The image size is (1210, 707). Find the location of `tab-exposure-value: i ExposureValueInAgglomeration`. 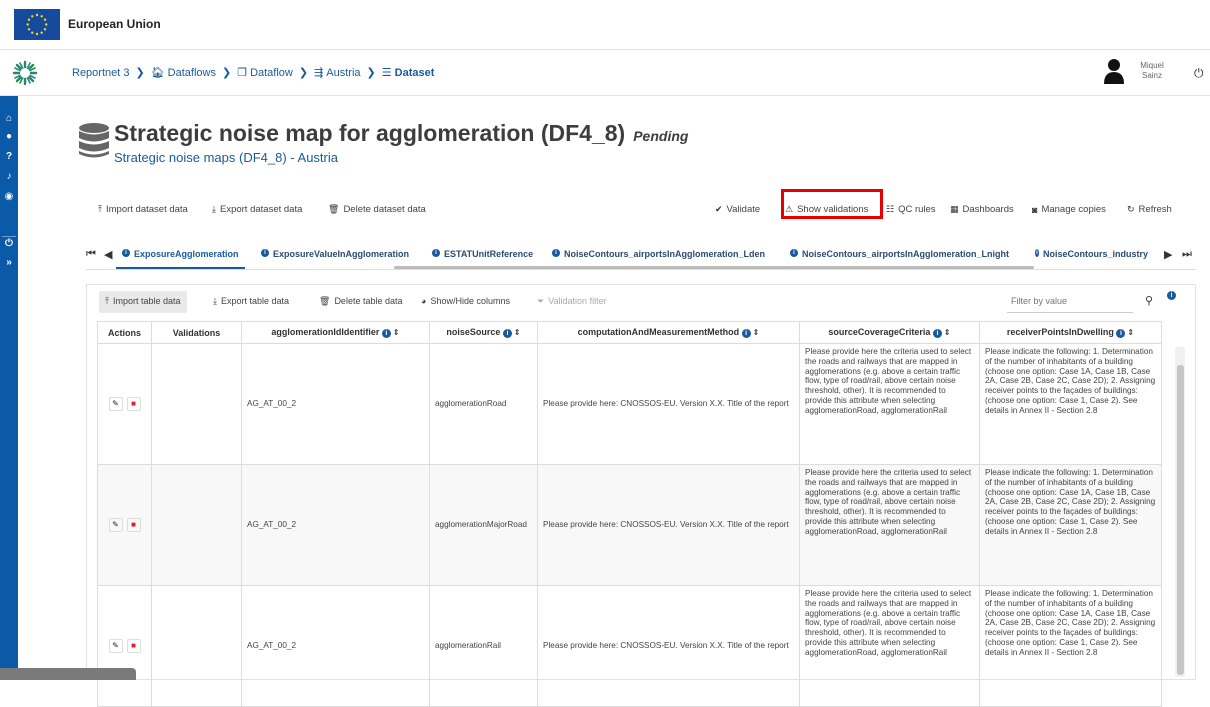

tab-exposure-value: i ExposureValueInAgglomeration is located at coordinates (335, 255).